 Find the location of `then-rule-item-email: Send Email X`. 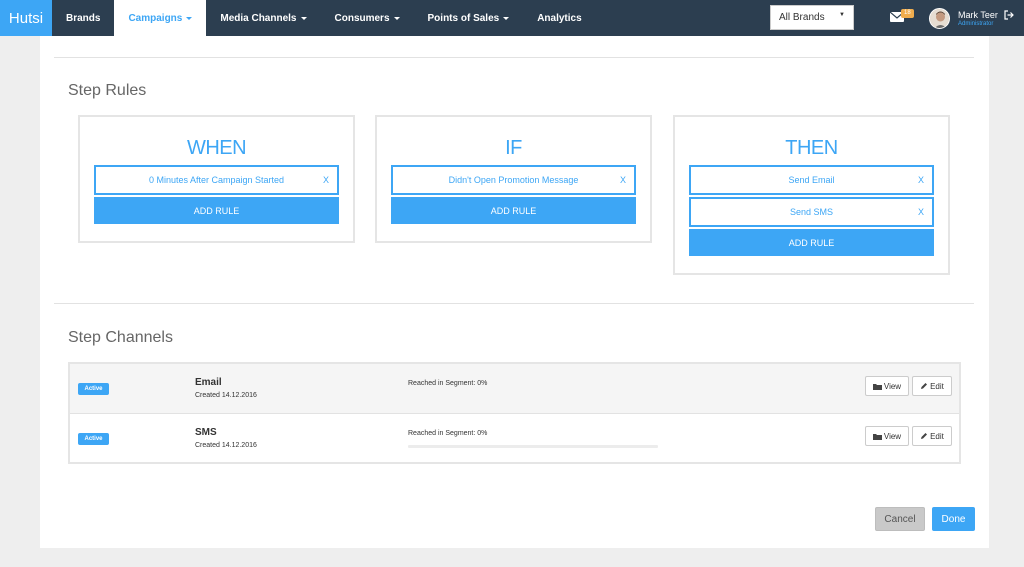

then-rule-item-email: Send Email X is located at coordinates (811, 180).